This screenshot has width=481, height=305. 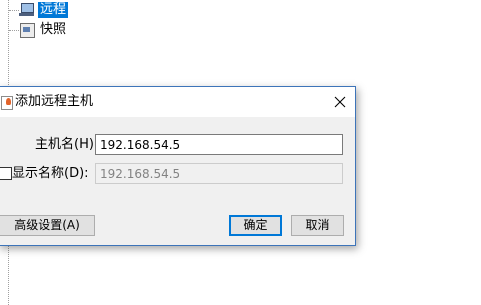 What do you see at coordinates (67, 144) in the screenshot?
I see `host-name-label: 主机名(H):` at bounding box center [67, 144].